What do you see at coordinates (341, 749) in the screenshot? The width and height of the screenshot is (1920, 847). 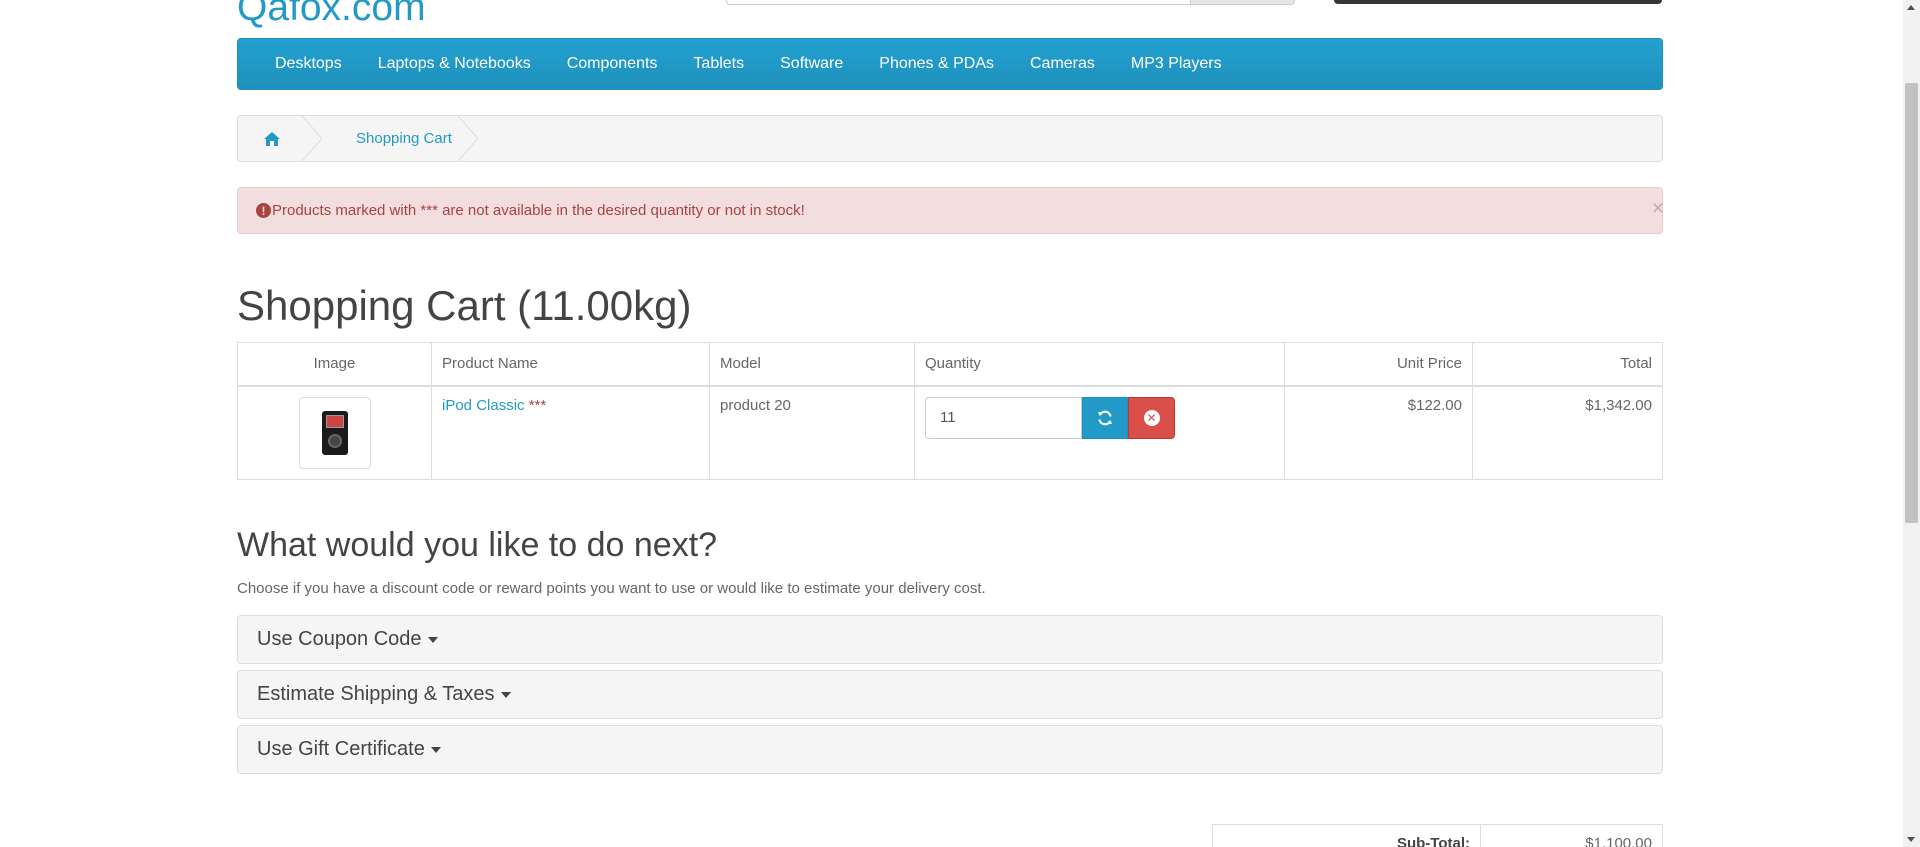 I see `gift-certificate-panel-label: Use Gift Certificate` at bounding box center [341, 749].